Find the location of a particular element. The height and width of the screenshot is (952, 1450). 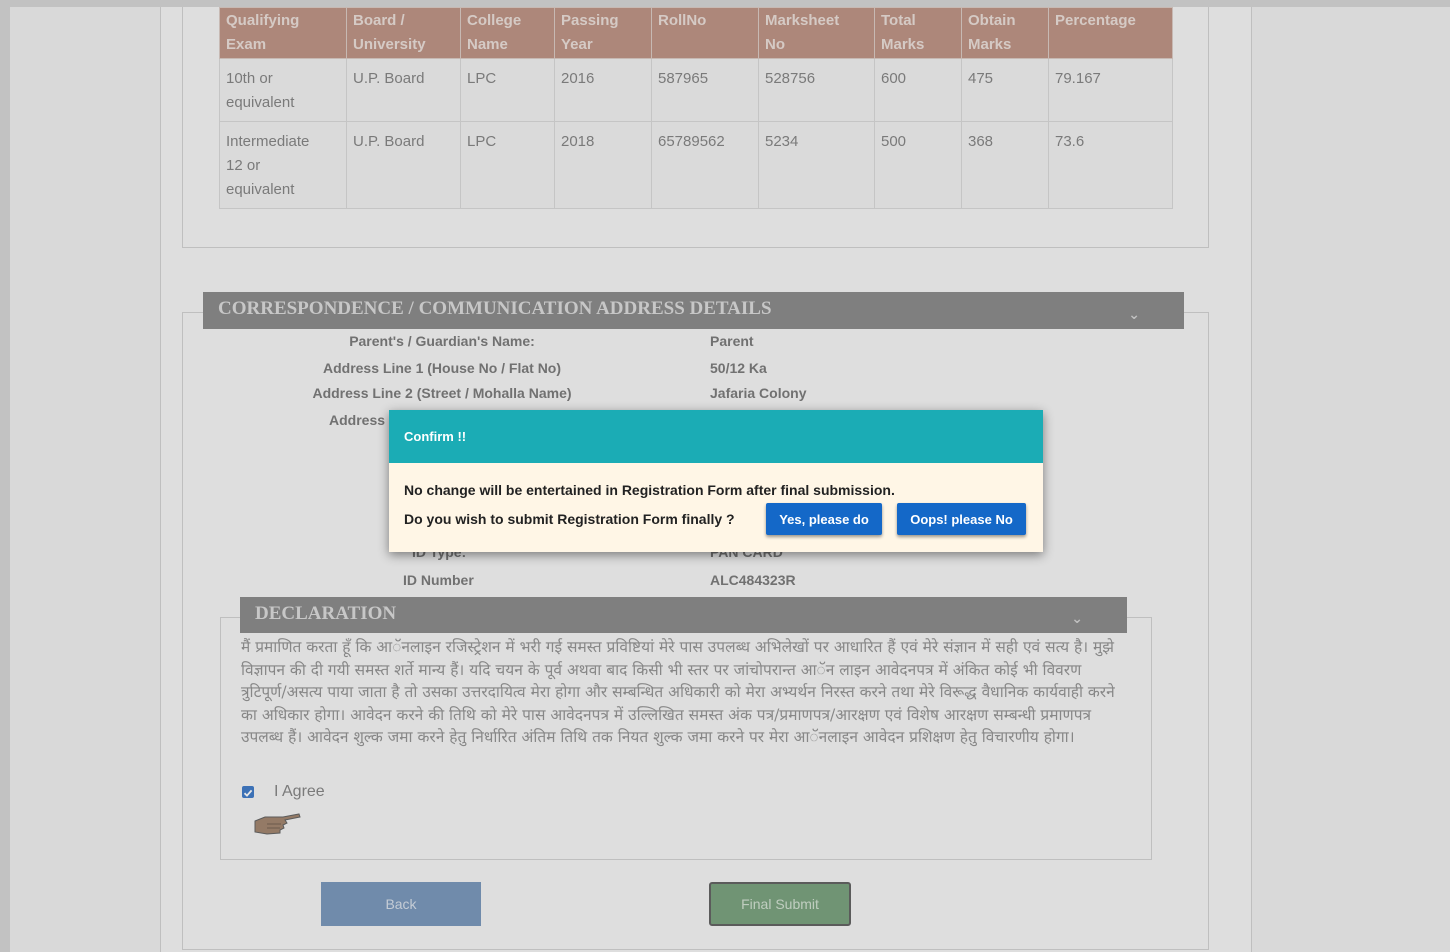

dialog-title: Confirm !! is located at coordinates (716, 436).